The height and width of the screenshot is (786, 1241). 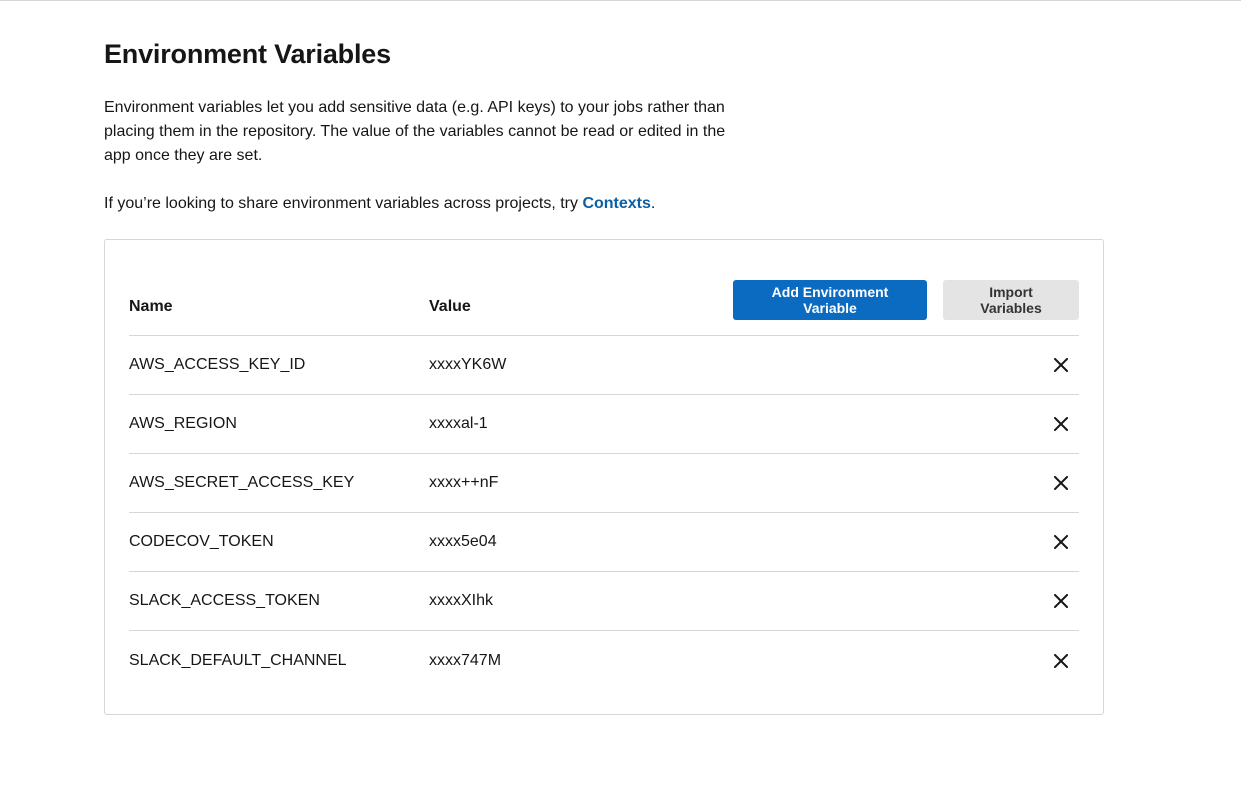 I want to click on variable-name: SLACK_DEFAULT_CHANNEL, so click(x=238, y=660).